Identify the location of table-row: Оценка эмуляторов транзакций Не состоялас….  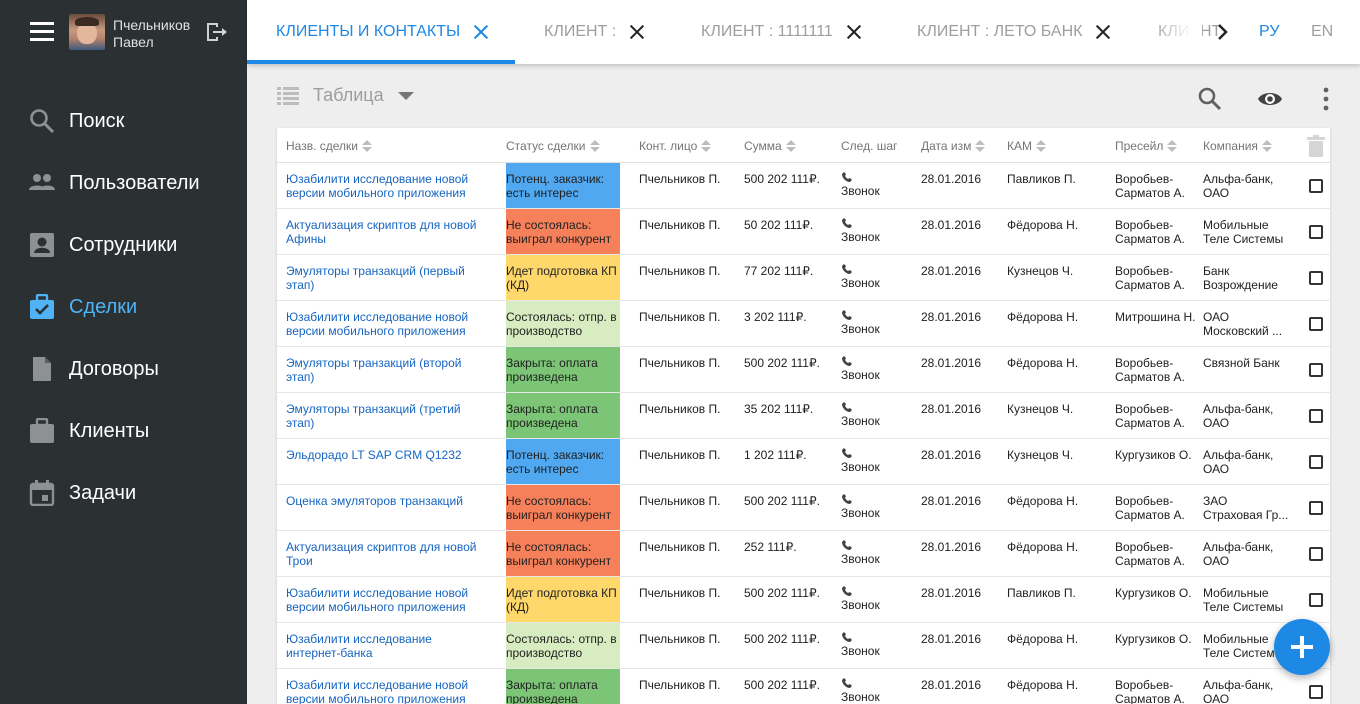
(803, 508).